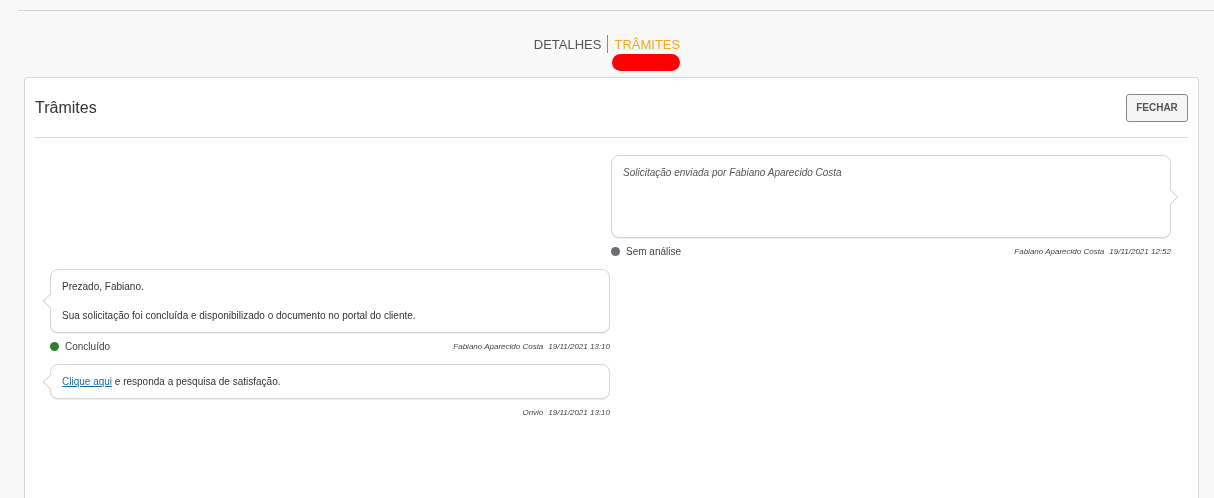 This screenshot has width=1214, height=498. What do you see at coordinates (1140, 251) in the screenshot?
I see `message-date: 19/11/2021 12:52` at bounding box center [1140, 251].